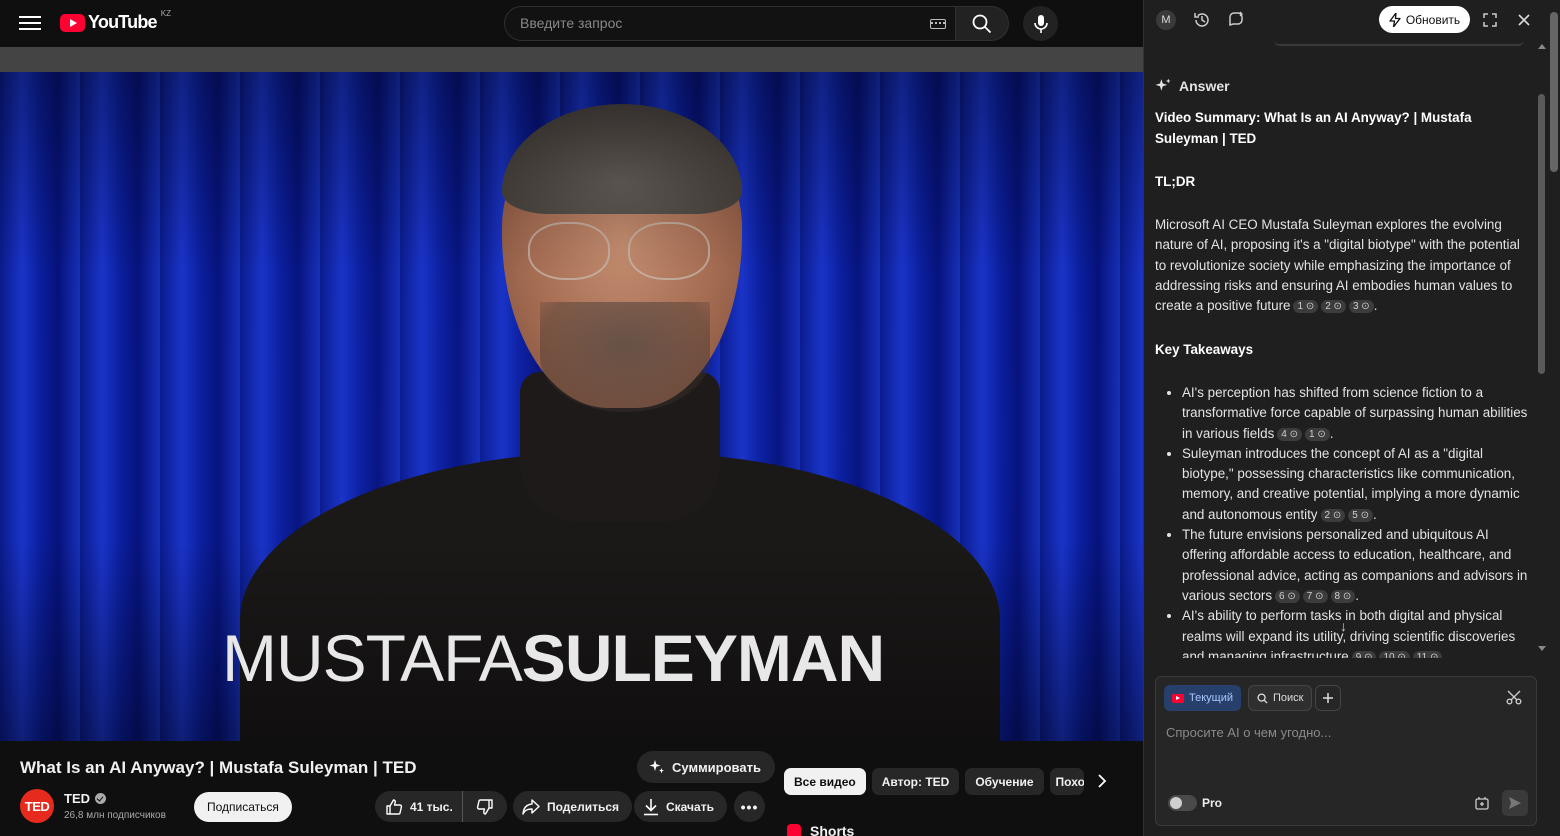  Describe the element at coordinates (1482, 803) in the screenshot. I see `screenshot-icon` at that location.